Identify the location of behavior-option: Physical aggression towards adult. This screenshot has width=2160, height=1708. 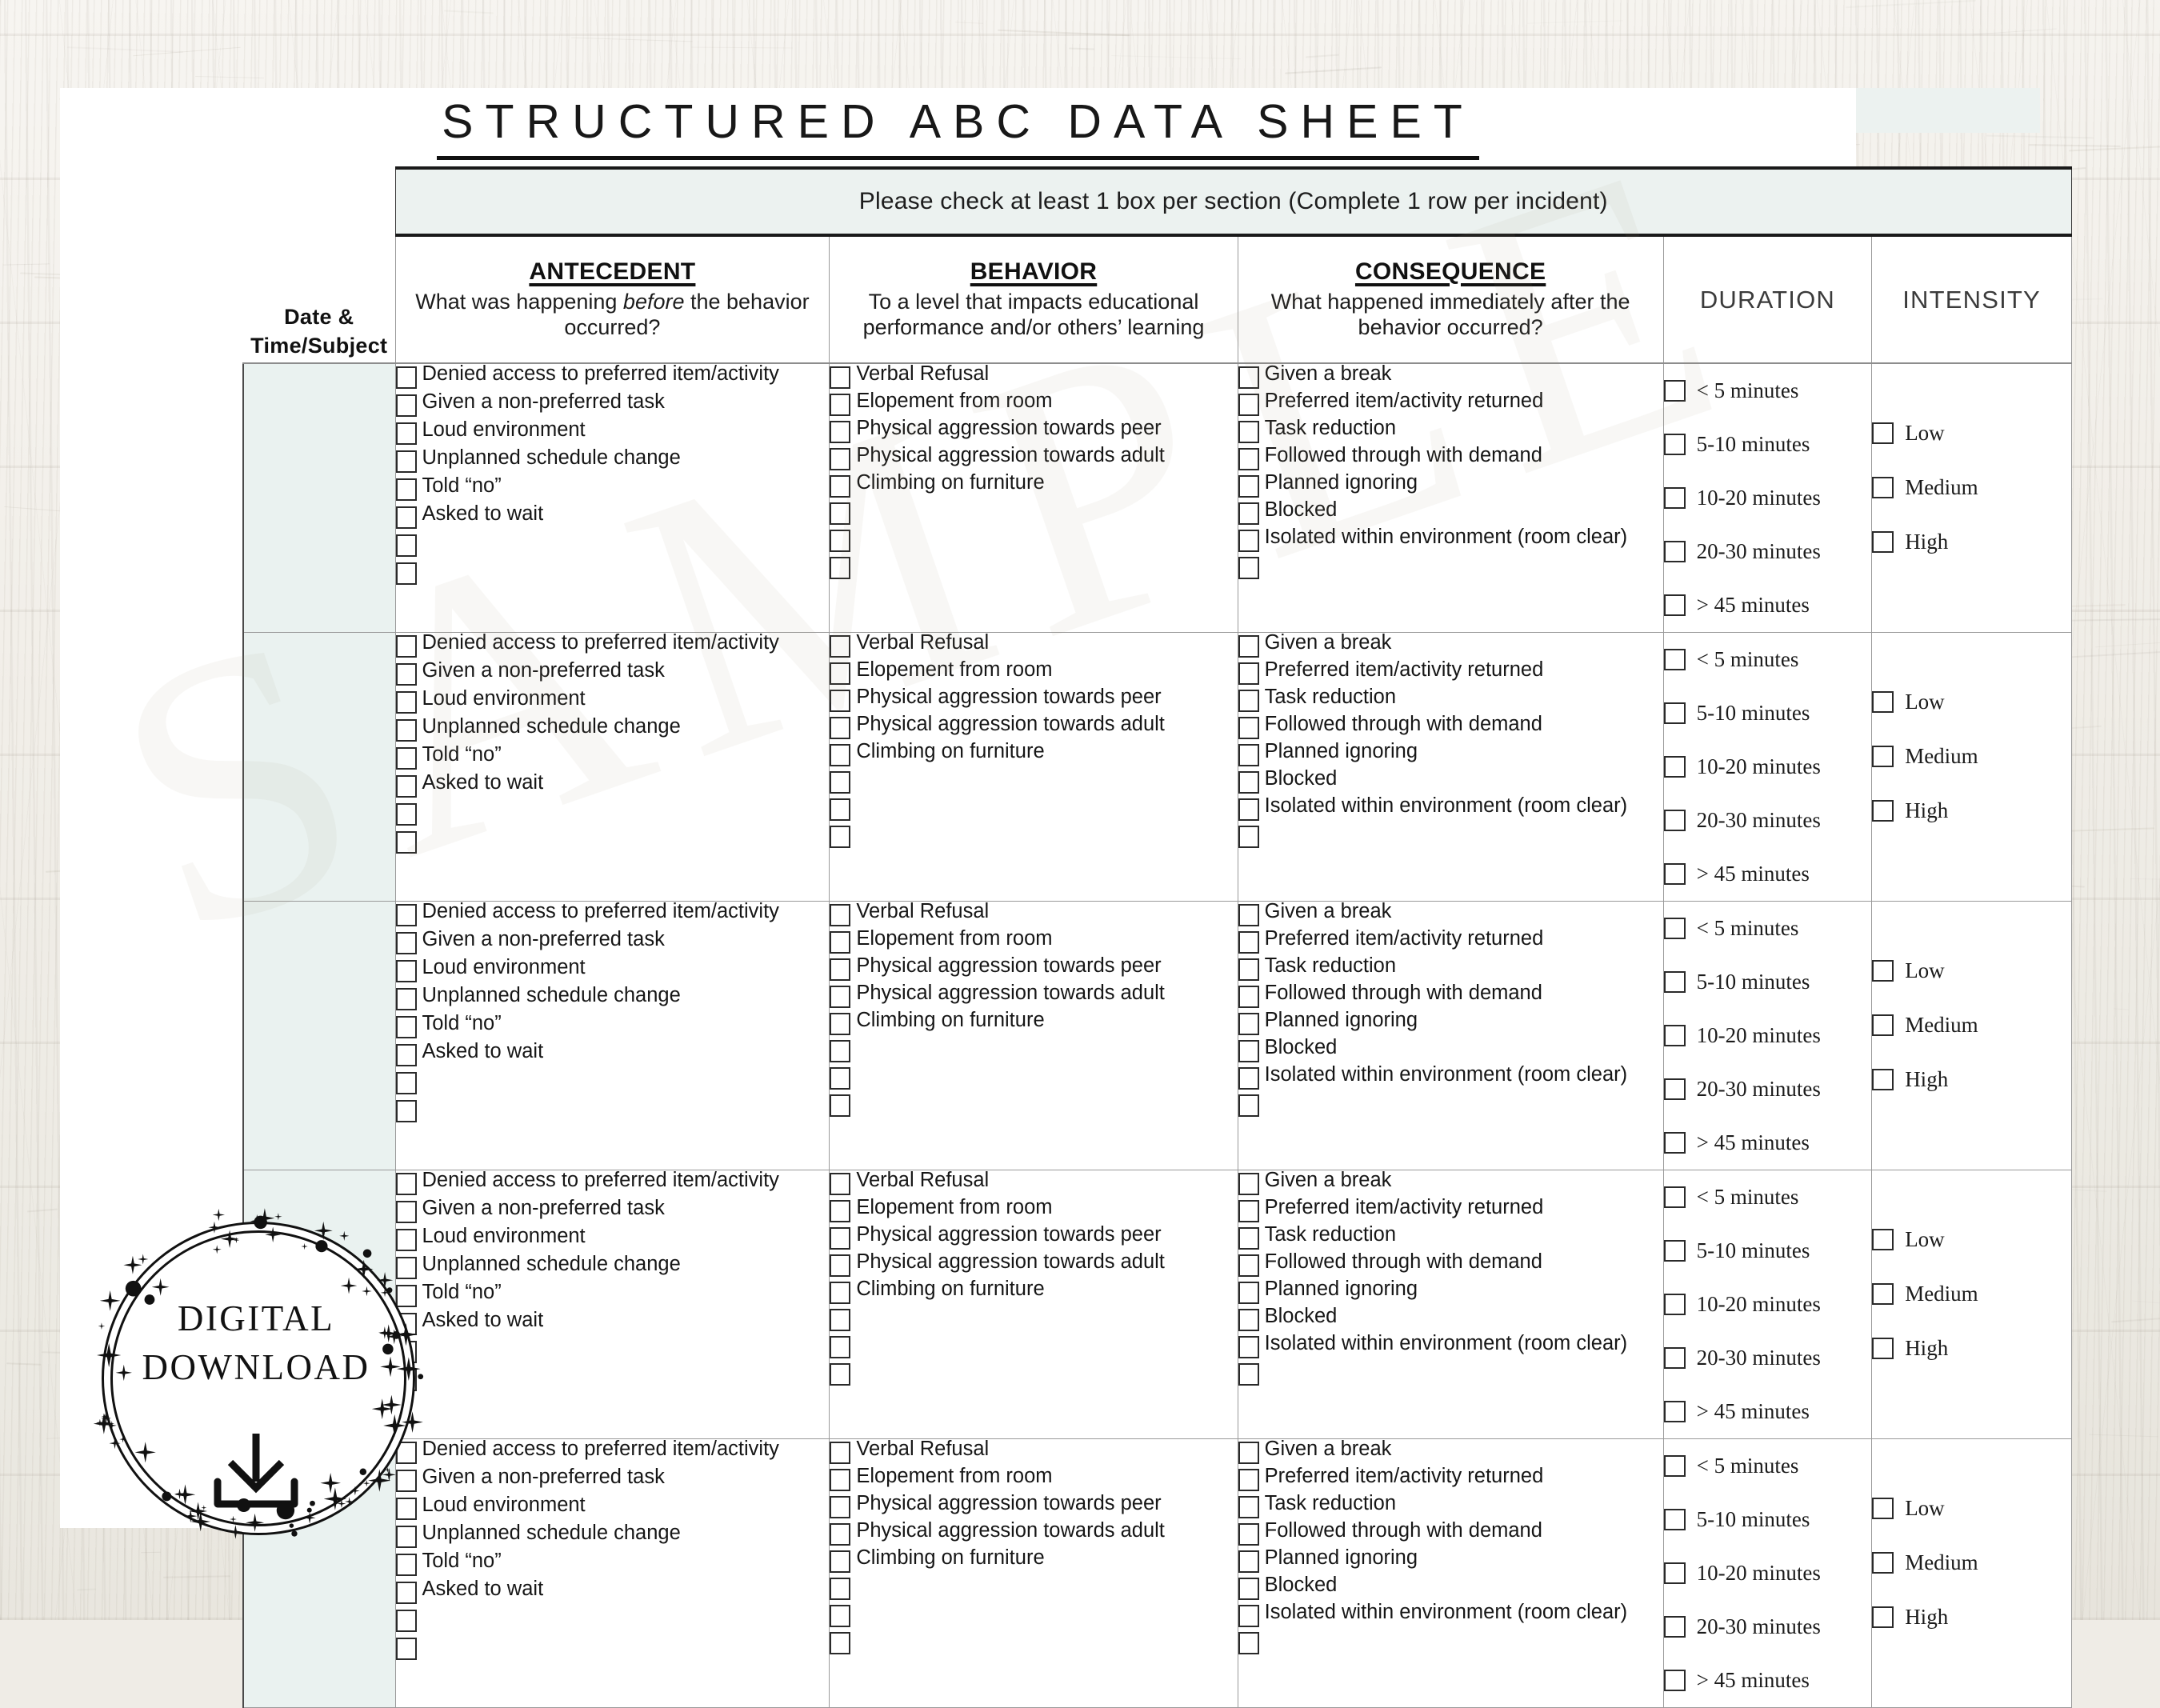
(1033, 459).